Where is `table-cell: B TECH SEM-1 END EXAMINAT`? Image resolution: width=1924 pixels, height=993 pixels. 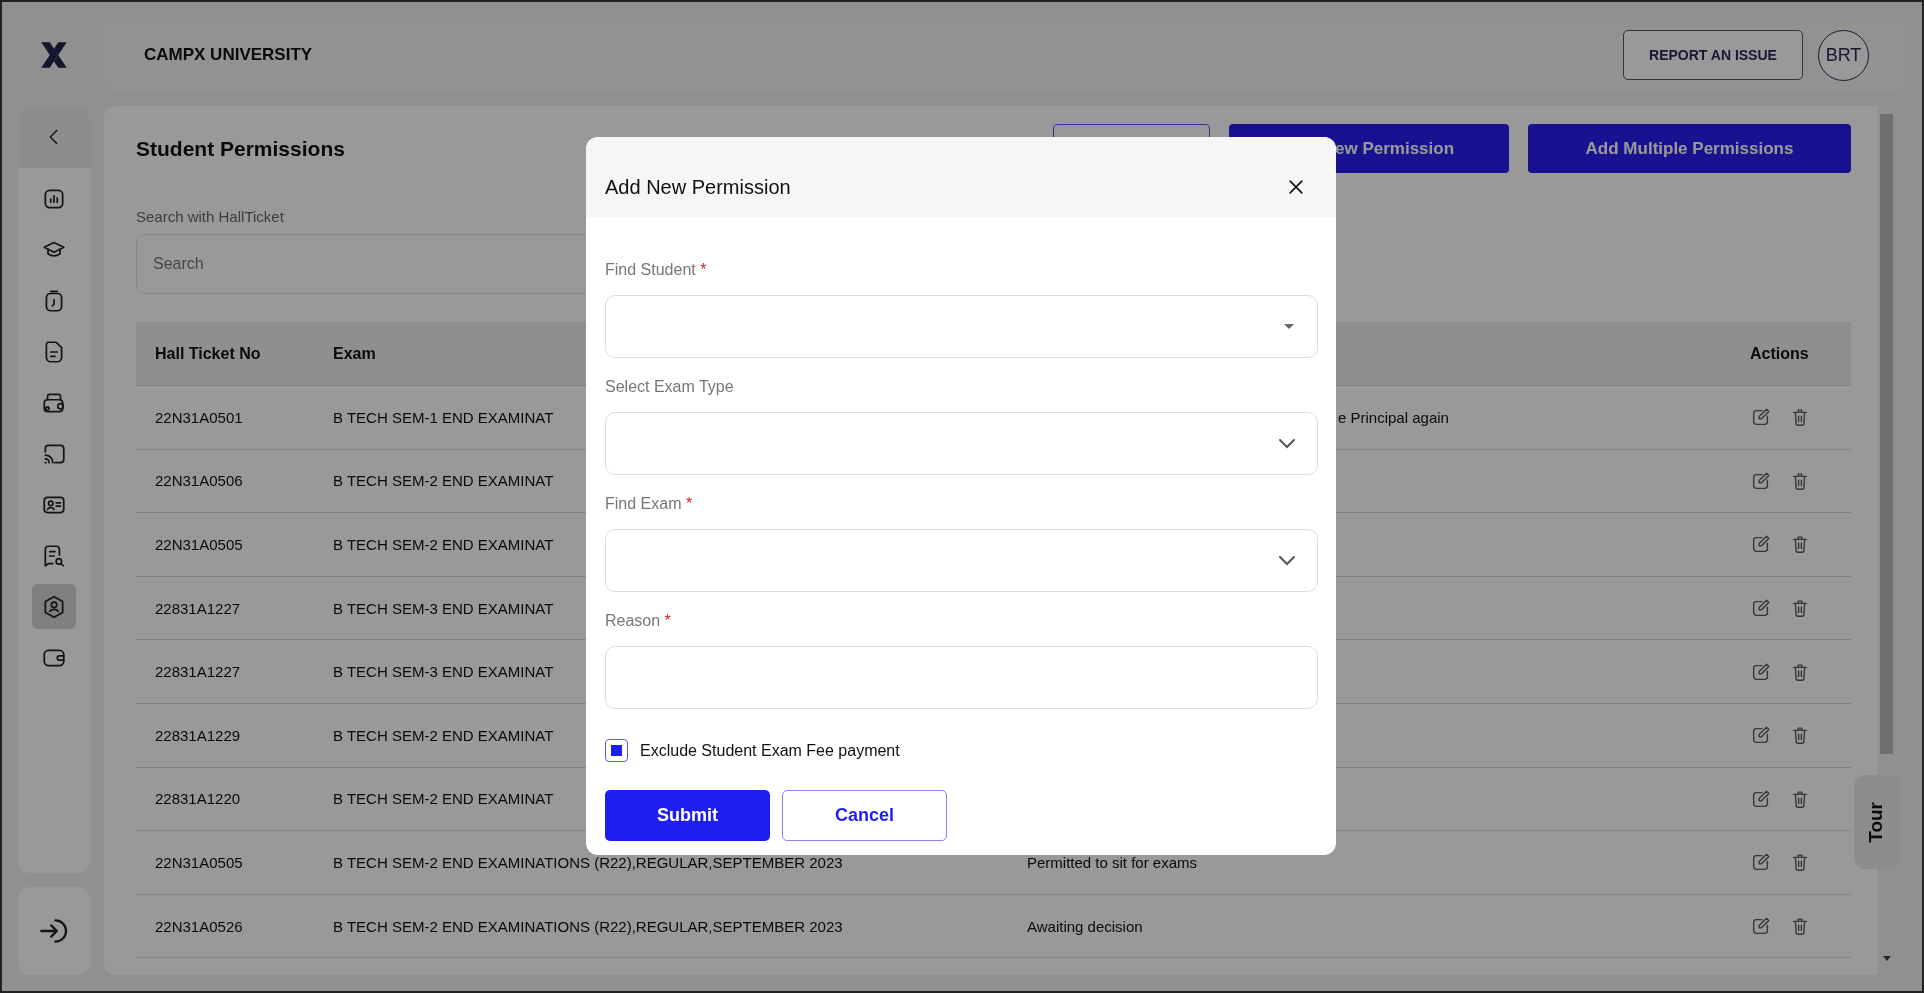 table-cell: B TECH SEM-1 END EXAMINAT is located at coordinates (443, 417).